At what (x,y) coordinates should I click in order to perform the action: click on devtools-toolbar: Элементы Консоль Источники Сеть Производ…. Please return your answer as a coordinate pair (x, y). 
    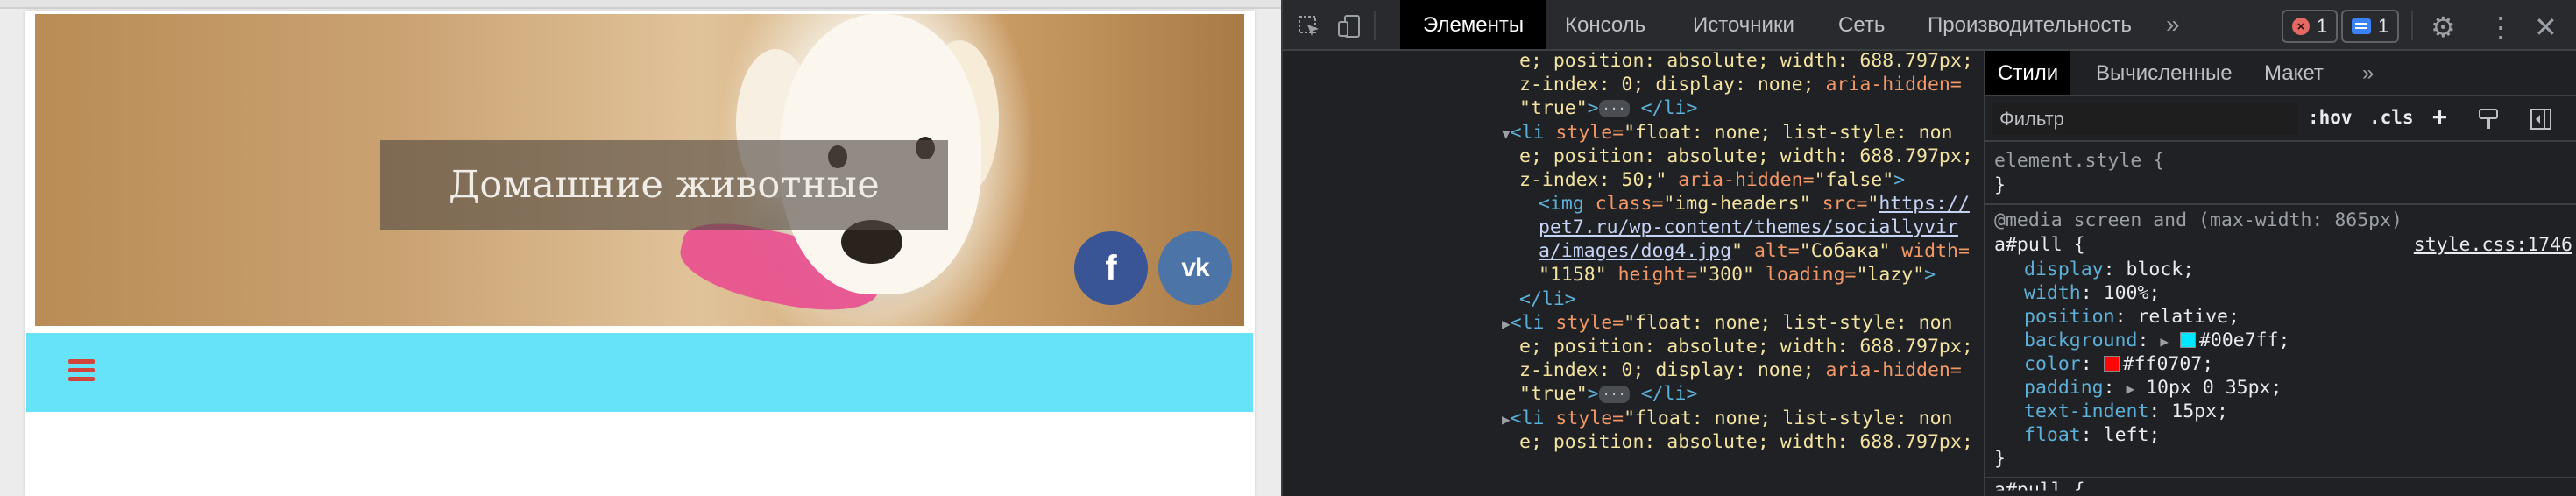
    Looking at the image, I should click on (1929, 25).